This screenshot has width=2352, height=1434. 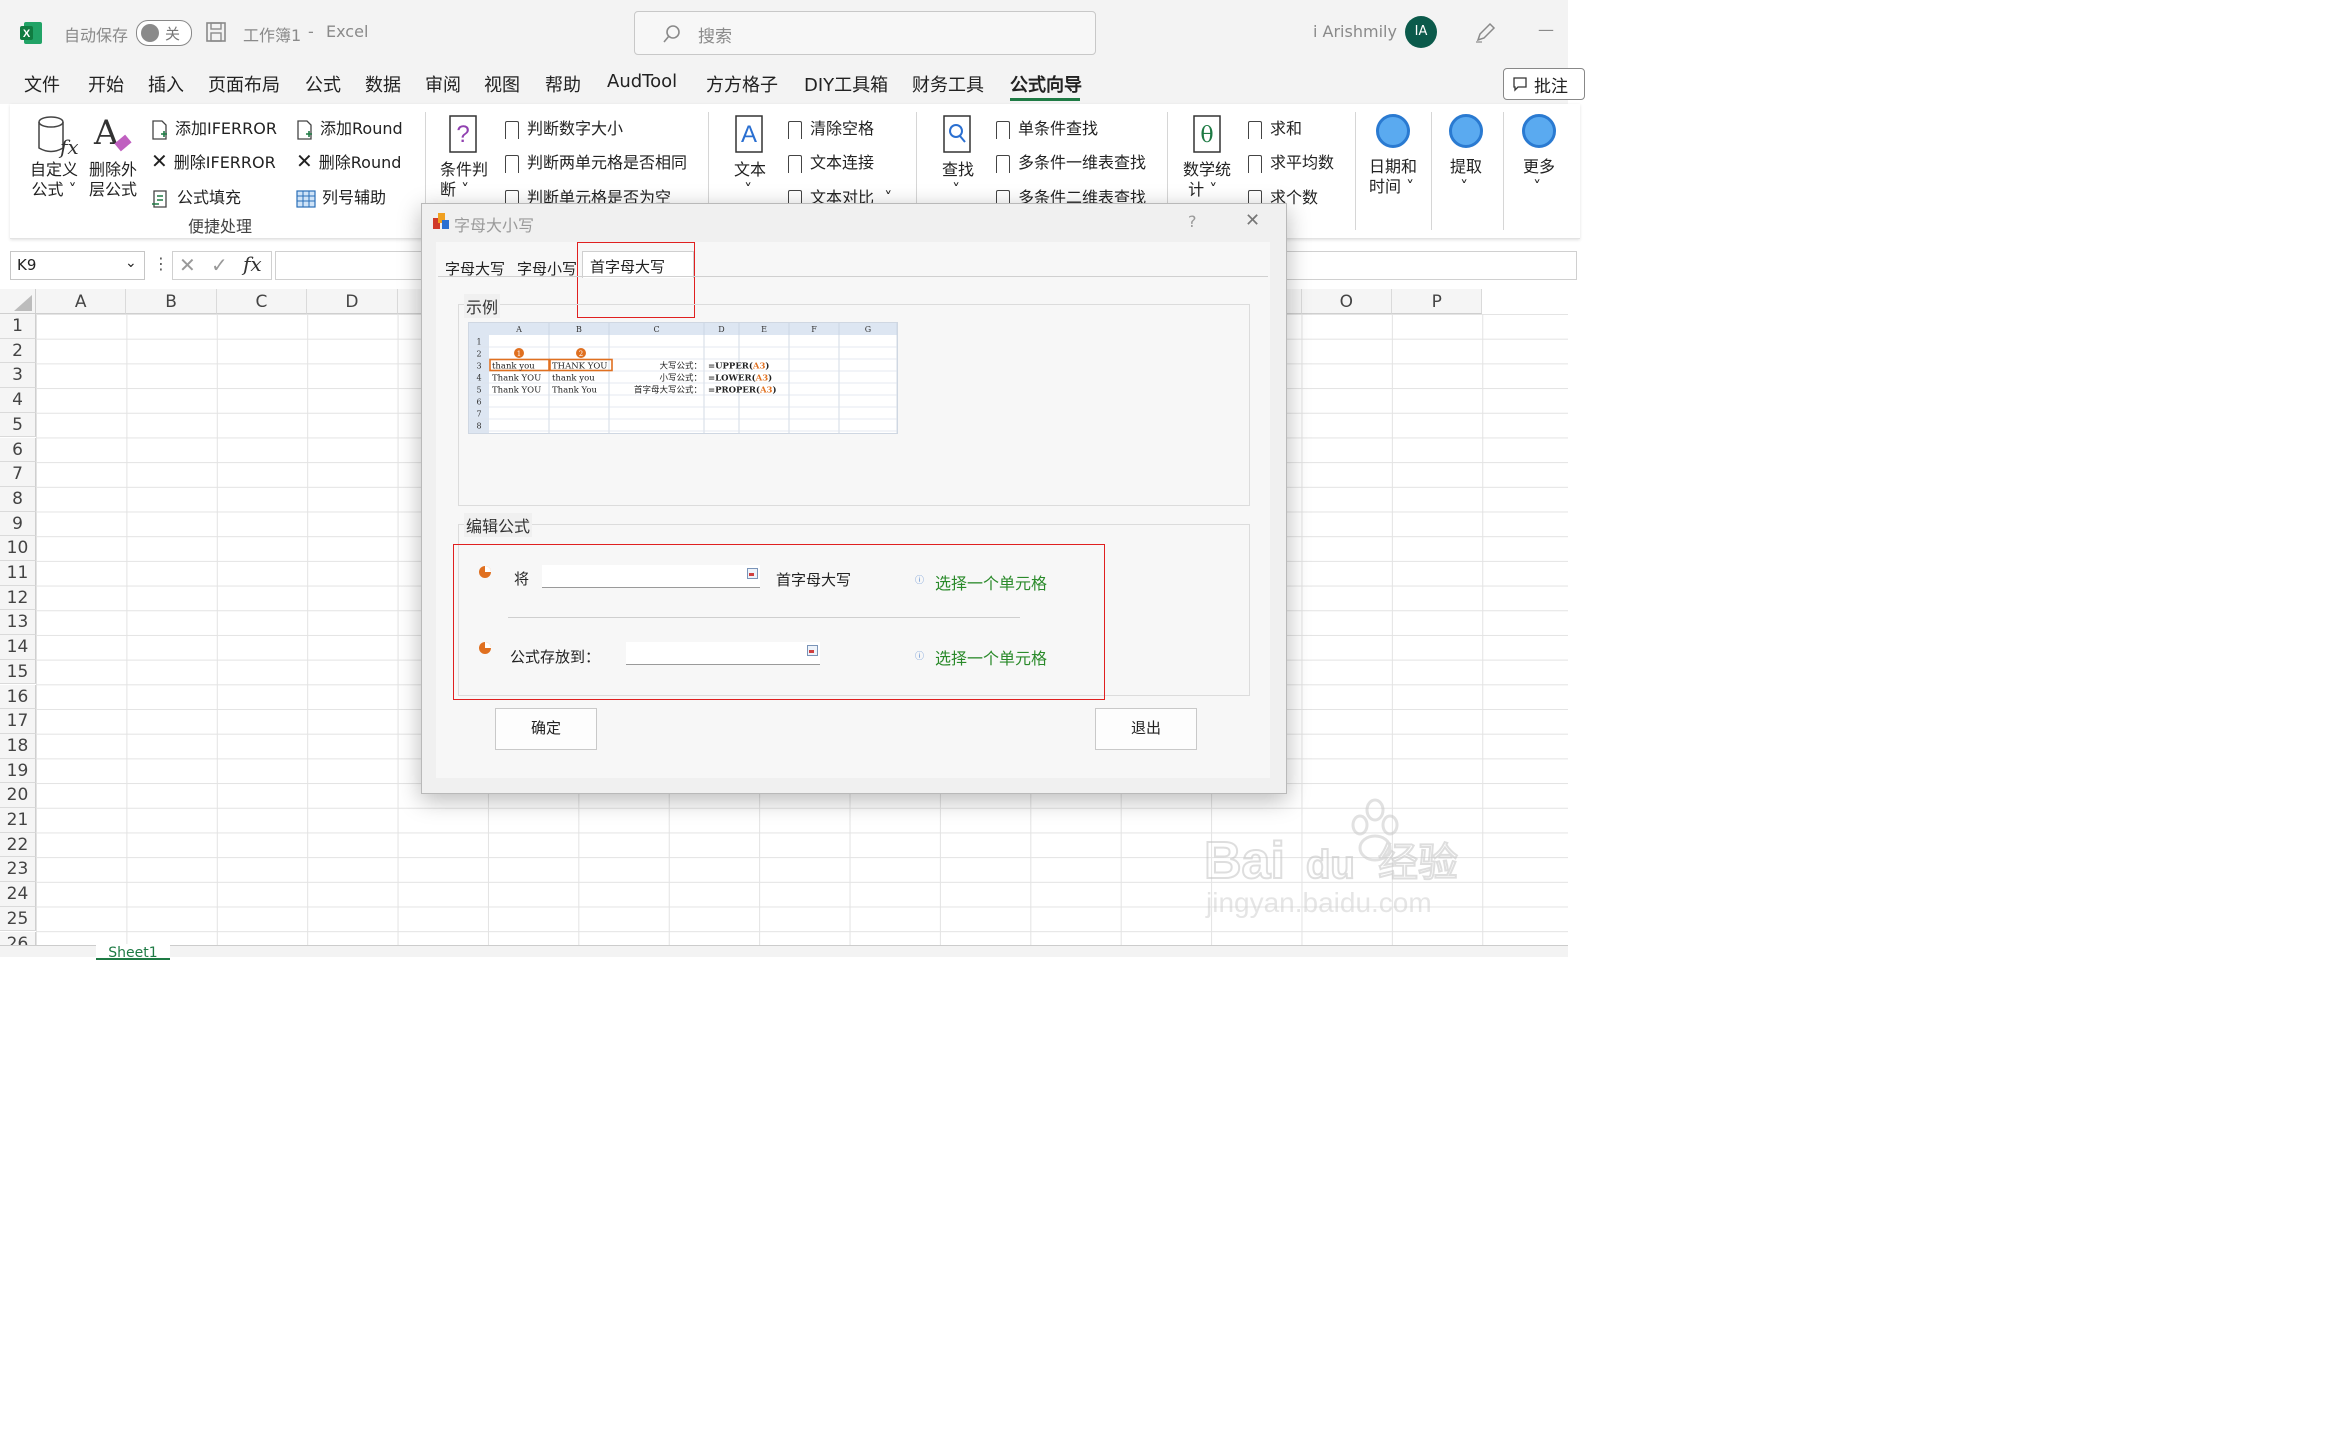 What do you see at coordinates (214, 127) in the screenshot?
I see `add-iferror-button: 添加IFERROR` at bounding box center [214, 127].